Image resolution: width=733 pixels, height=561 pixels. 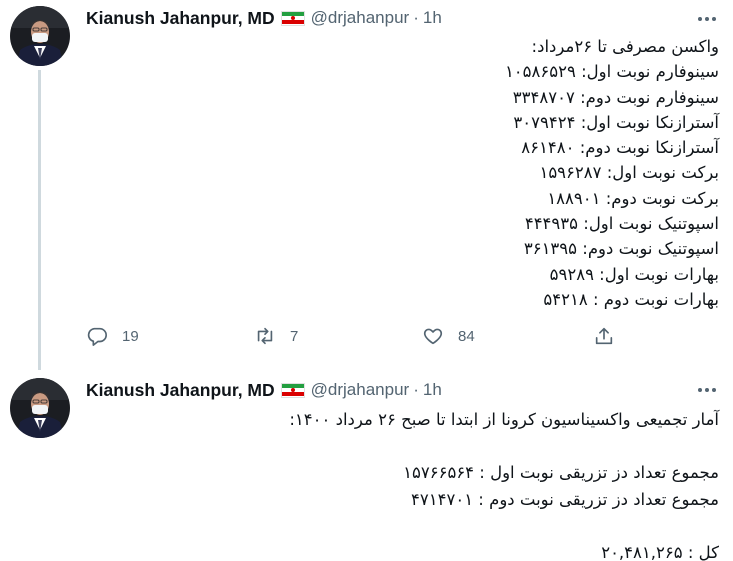 I want to click on like-button: 84, so click(x=448, y=336).